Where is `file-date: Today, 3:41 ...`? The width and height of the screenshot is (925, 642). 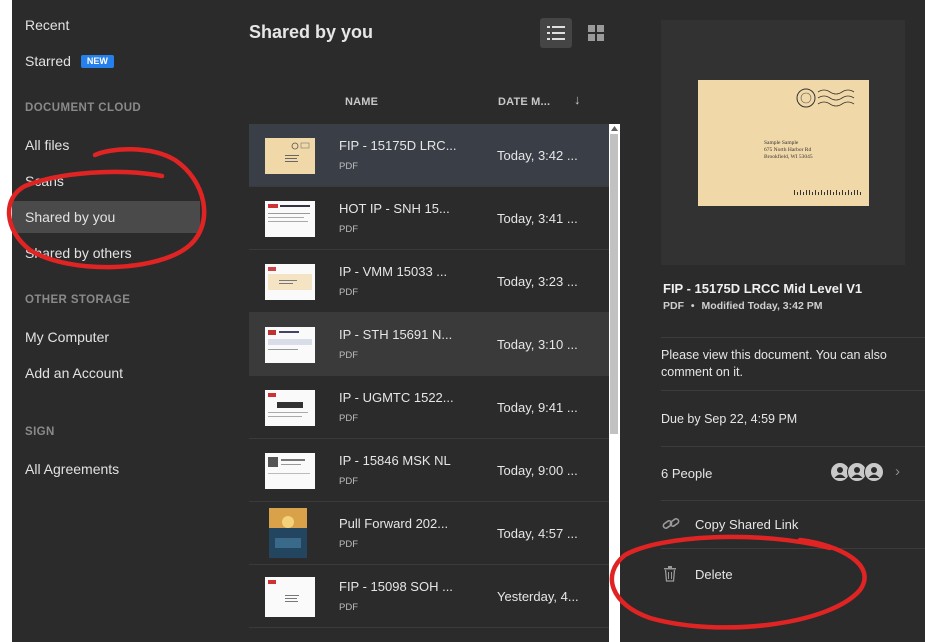 file-date: Today, 3:41 ... is located at coordinates (537, 218).